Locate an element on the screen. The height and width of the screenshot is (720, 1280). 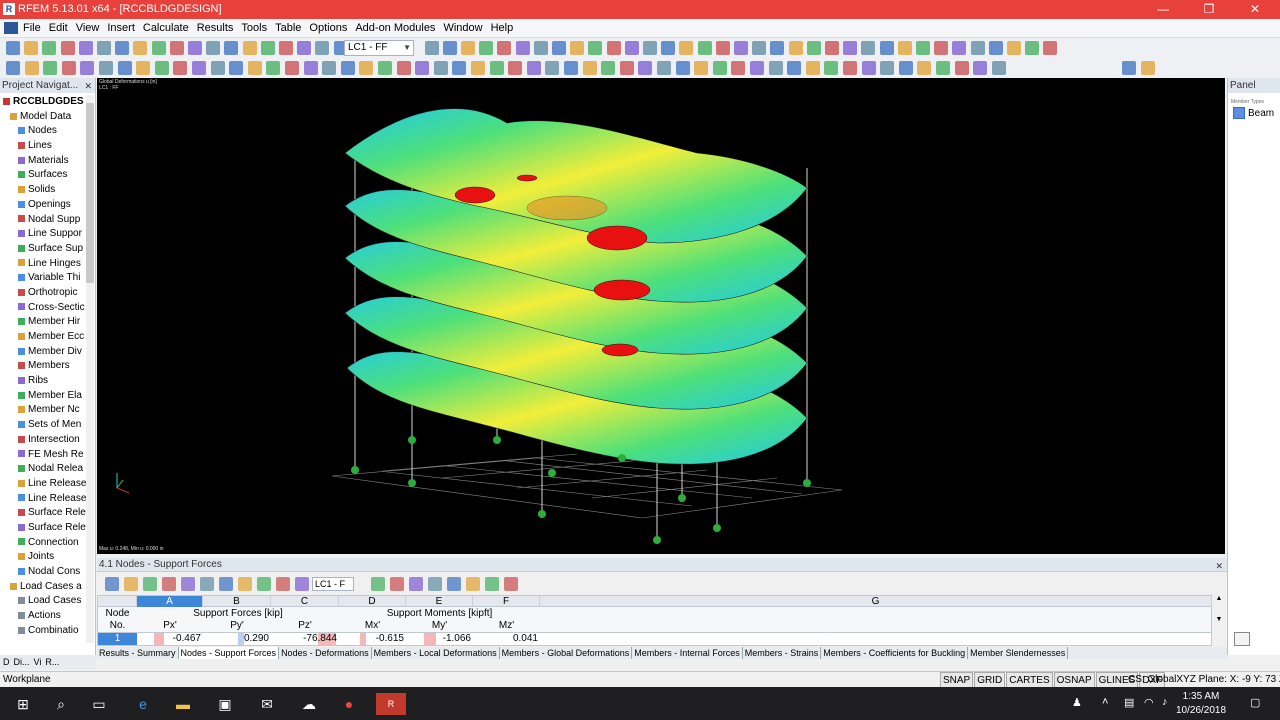
menu-tools: Tools is located at coordinates (254, 28).